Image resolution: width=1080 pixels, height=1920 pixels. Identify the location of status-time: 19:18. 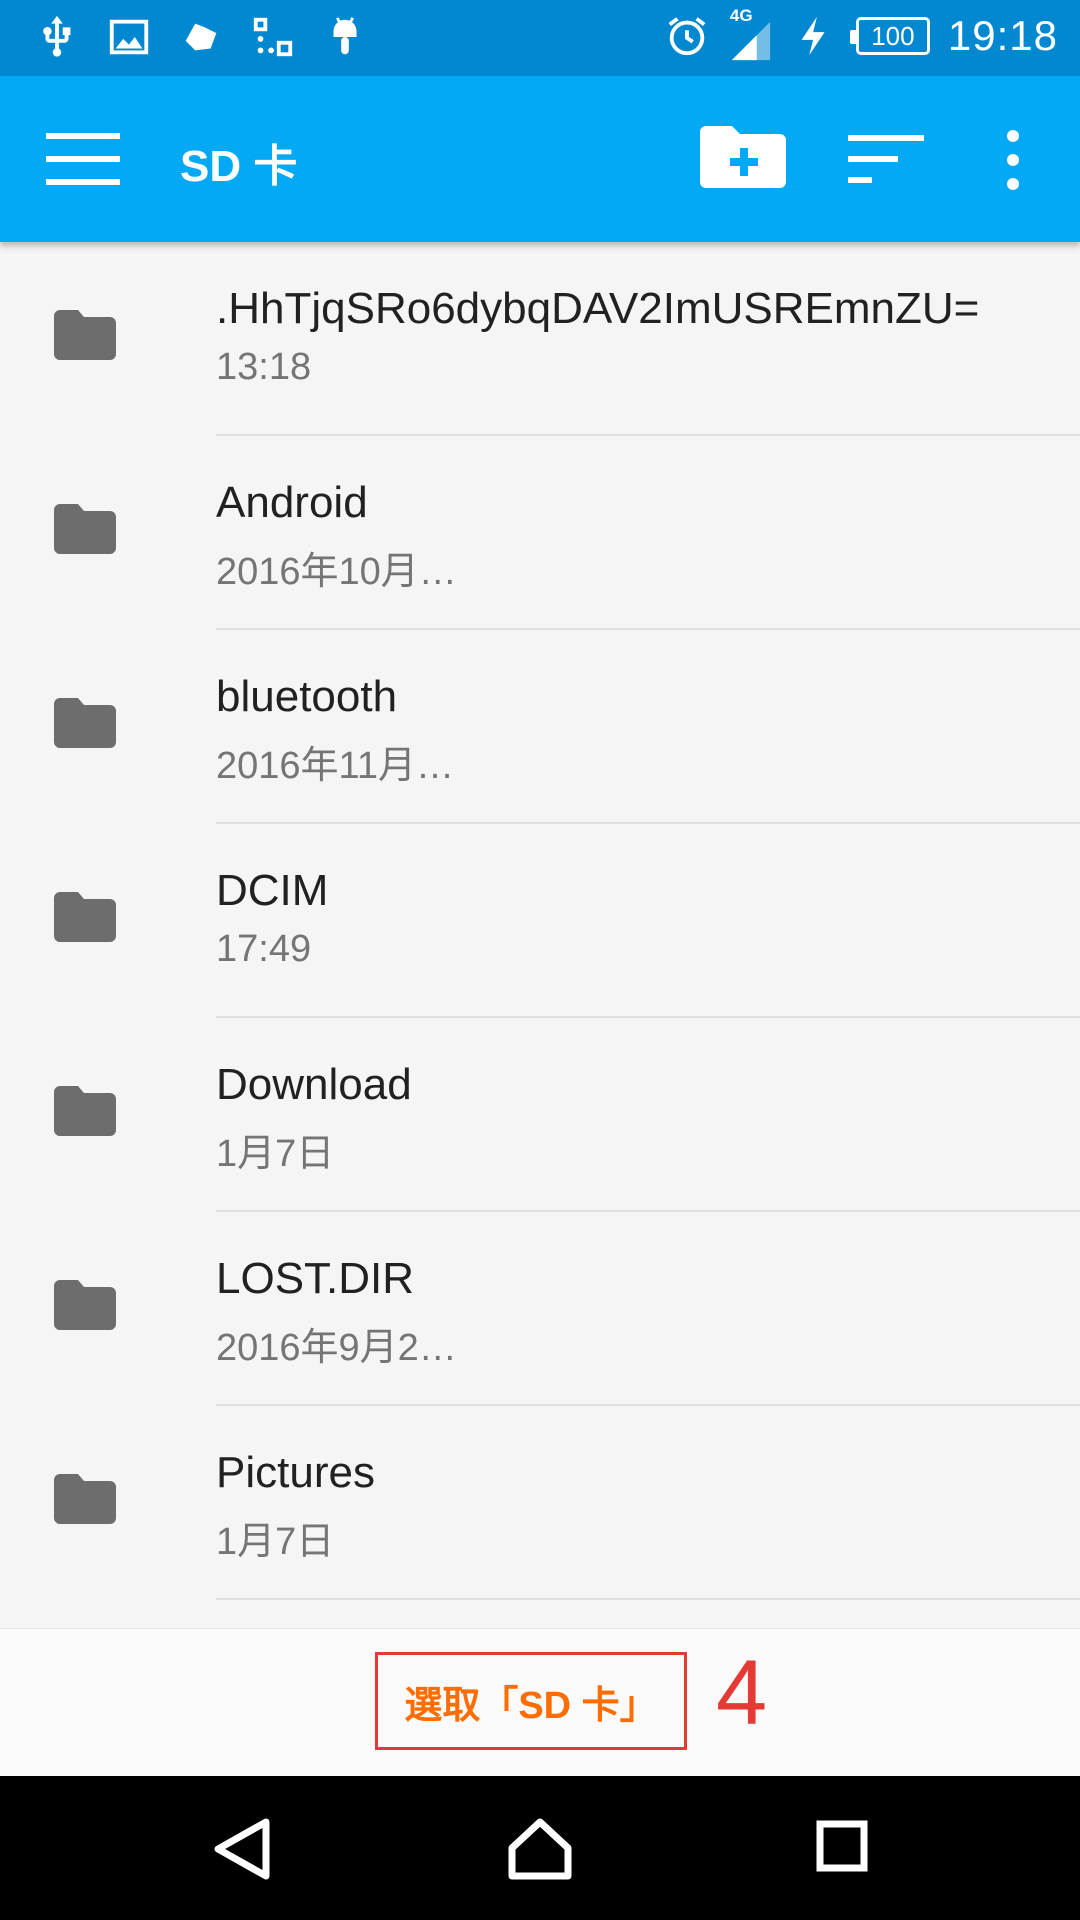
(1002, 35).